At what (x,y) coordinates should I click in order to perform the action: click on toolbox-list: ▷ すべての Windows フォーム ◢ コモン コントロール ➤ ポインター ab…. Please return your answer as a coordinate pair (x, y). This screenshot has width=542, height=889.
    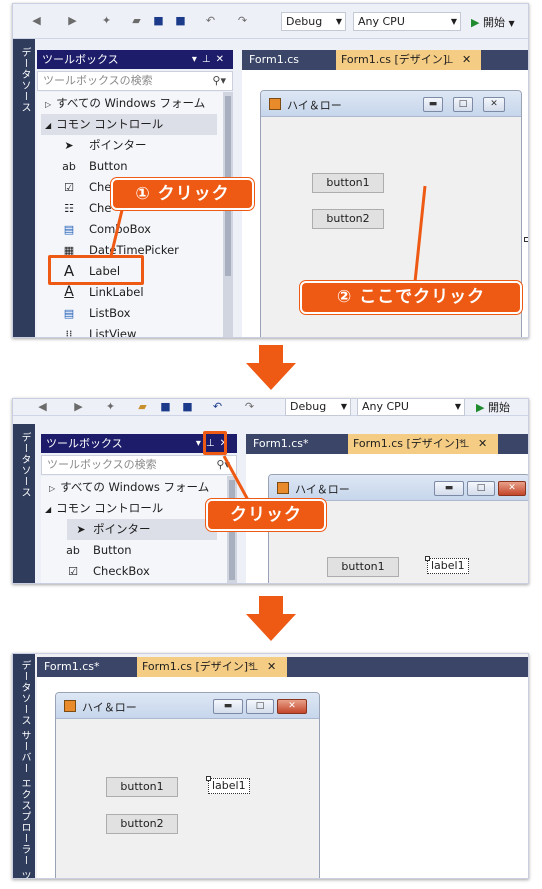
    Looking at the image, I should click on (135, 214).